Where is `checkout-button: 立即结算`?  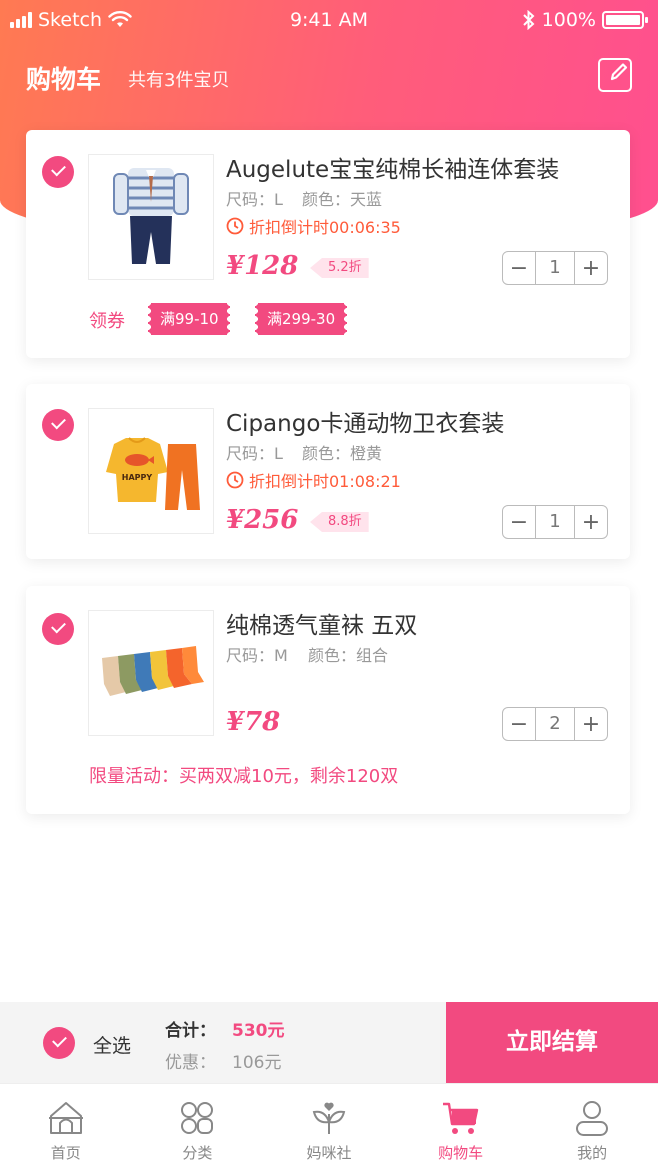 checkout-button: 立即结算 is located at coordinates (552, 1042).